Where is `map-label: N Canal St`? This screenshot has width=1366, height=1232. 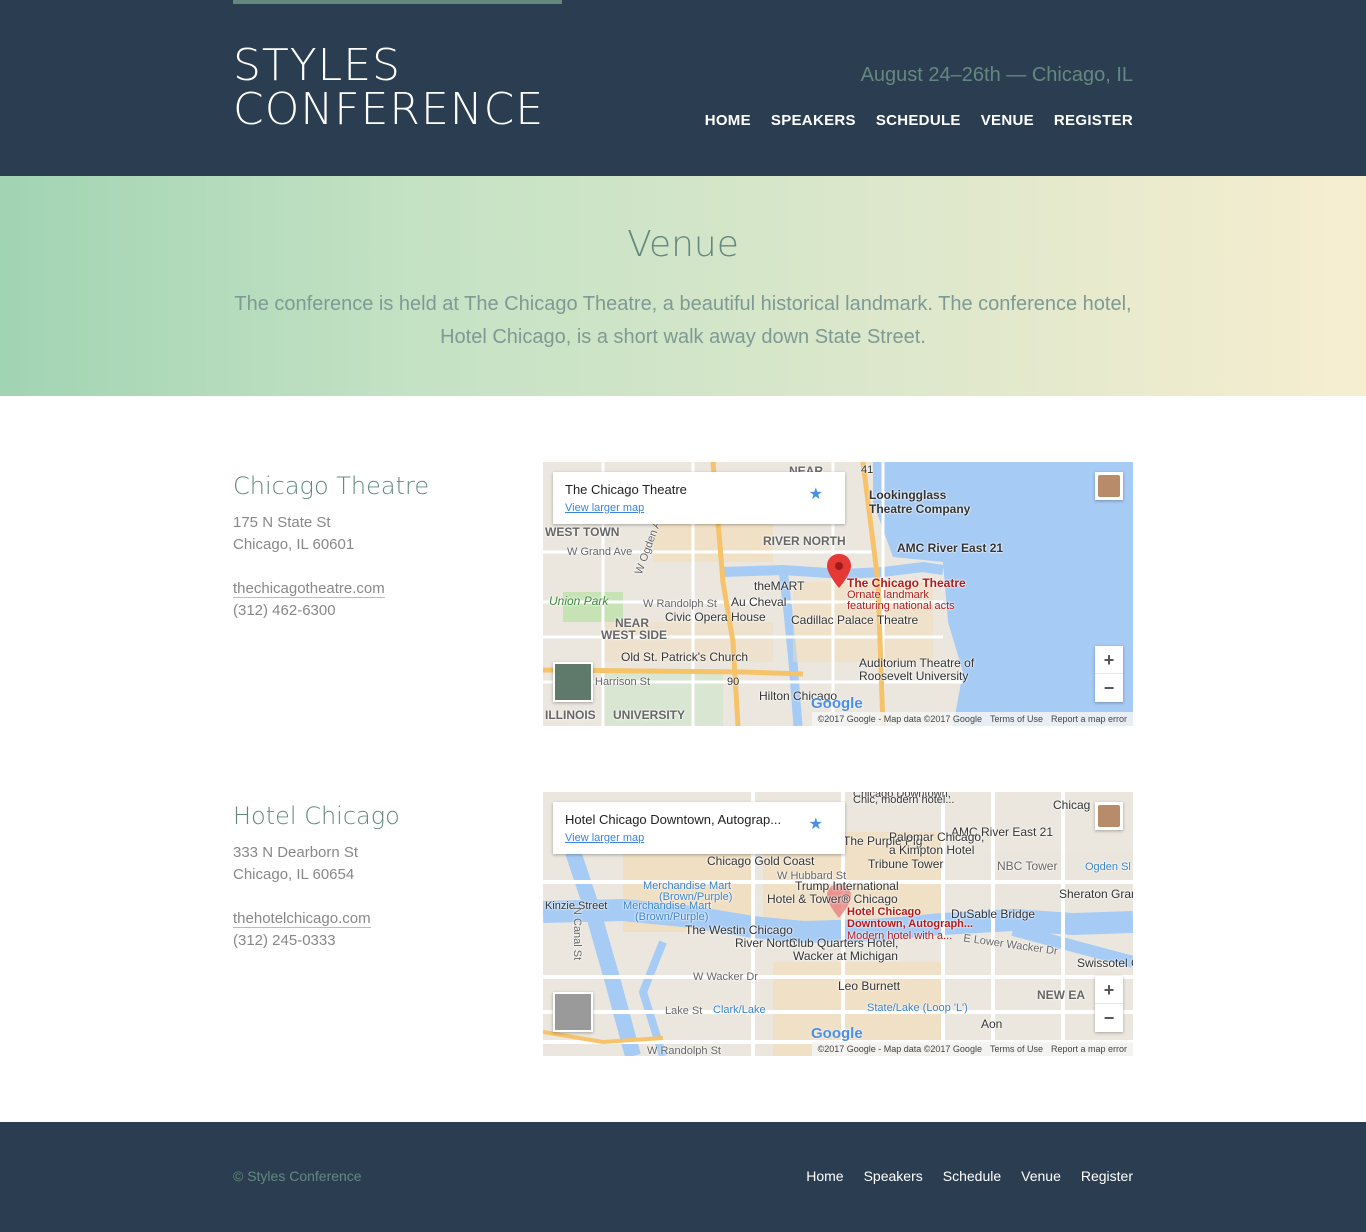
map-label: N Canal St is located at coordinates (577, 934).